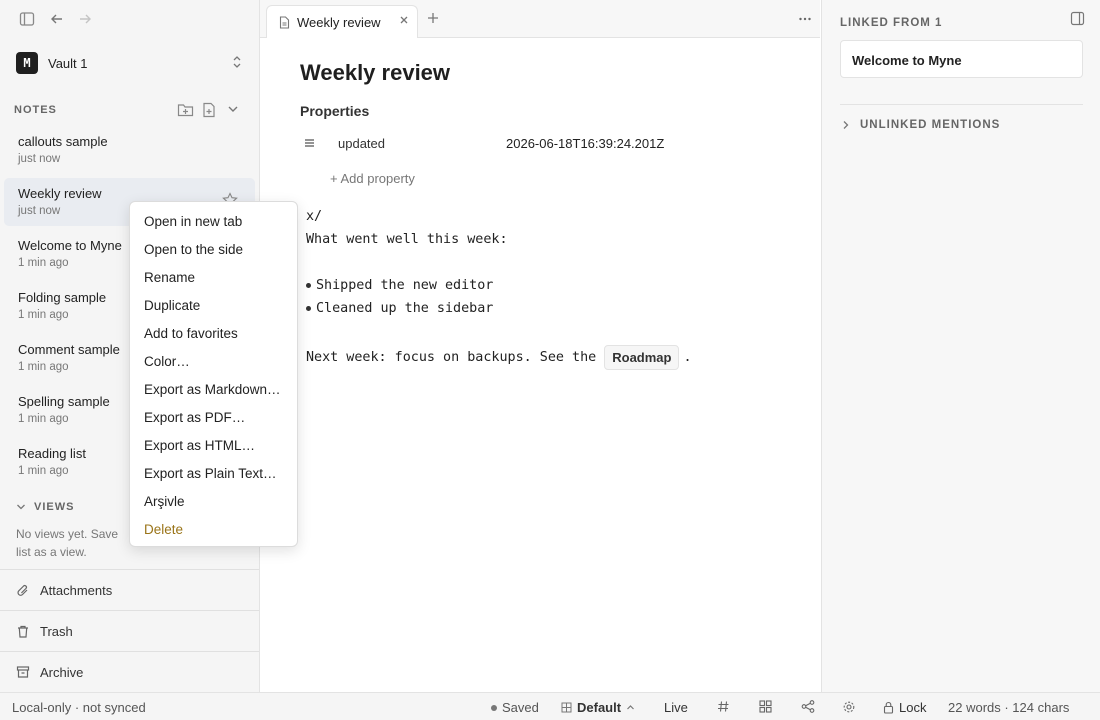 This screenshot has height=720, width=1100. Describe the element at coordinates (23, 672) in the screenshot. I see `archive-icon` at that location.